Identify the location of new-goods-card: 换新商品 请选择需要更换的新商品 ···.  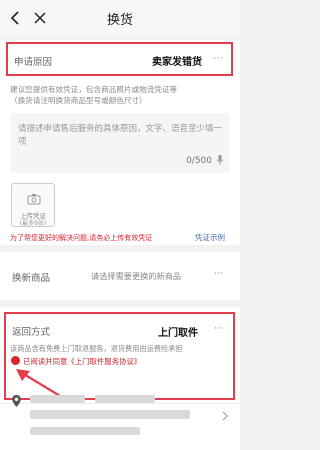
(120, 276).